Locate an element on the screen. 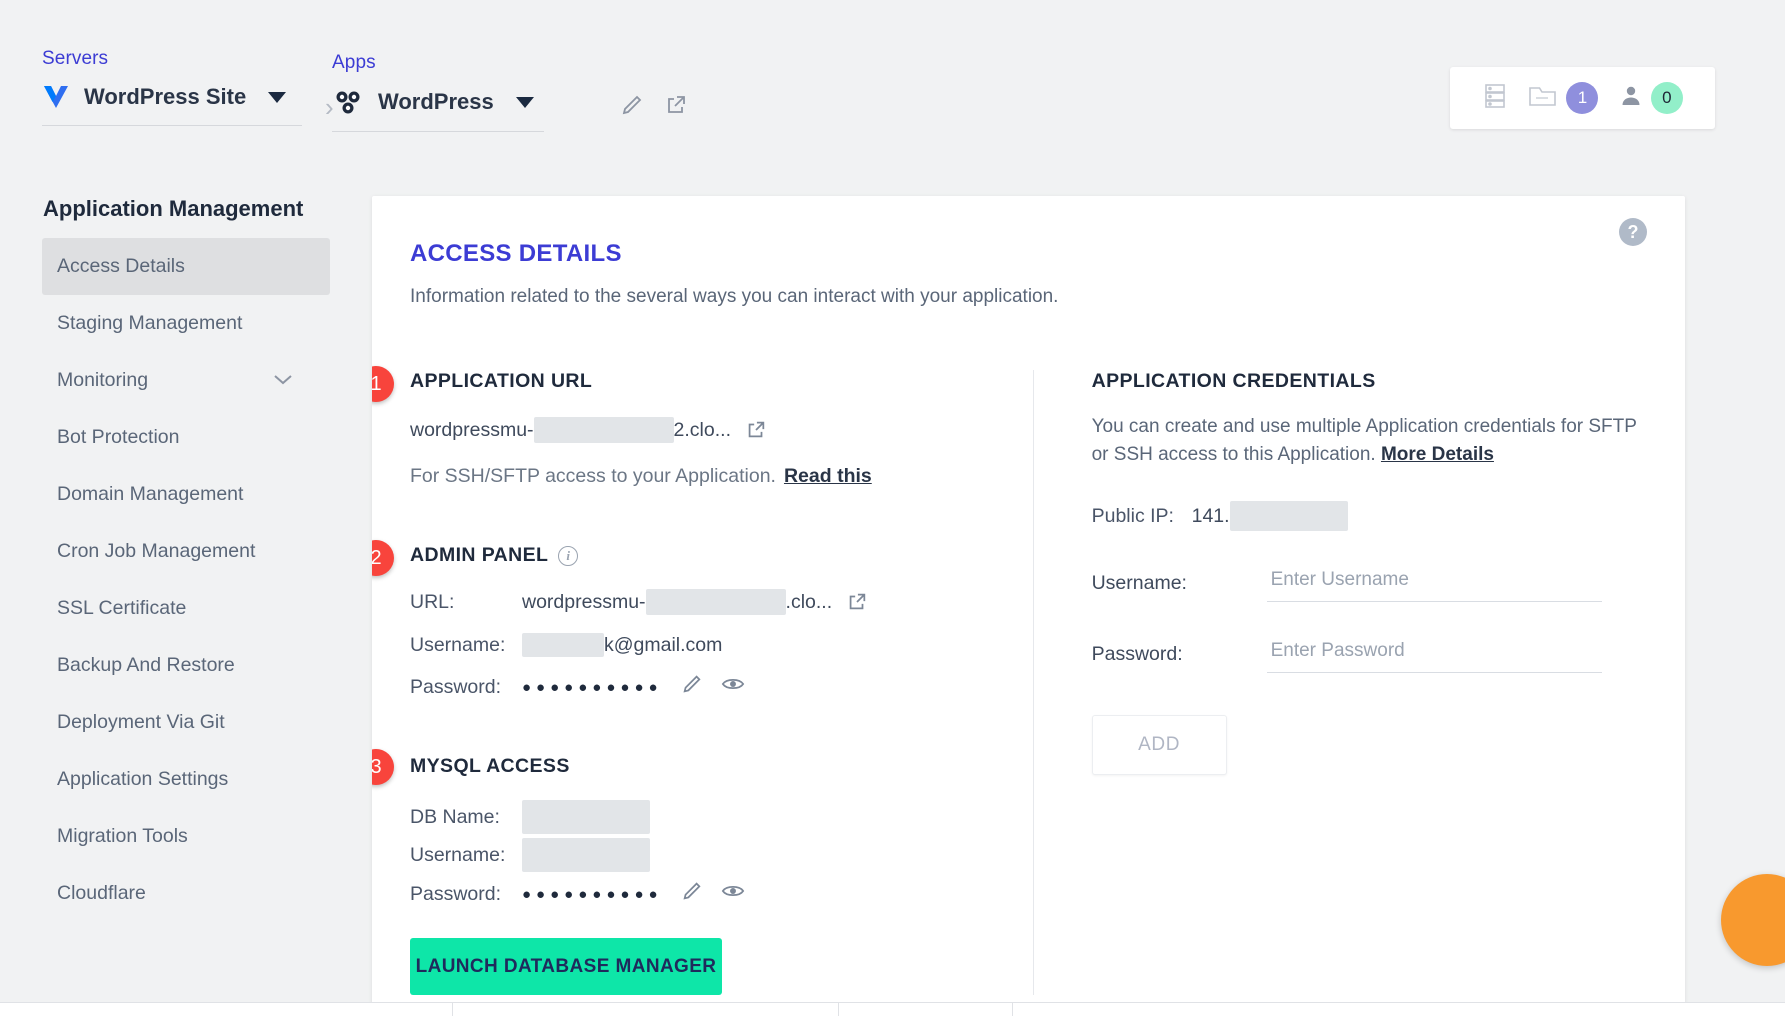 Image resolution: width=1785 pixels, height=1016 pixels. application-url-heading: APPLICATION URL is located at coordinates (501, 381).